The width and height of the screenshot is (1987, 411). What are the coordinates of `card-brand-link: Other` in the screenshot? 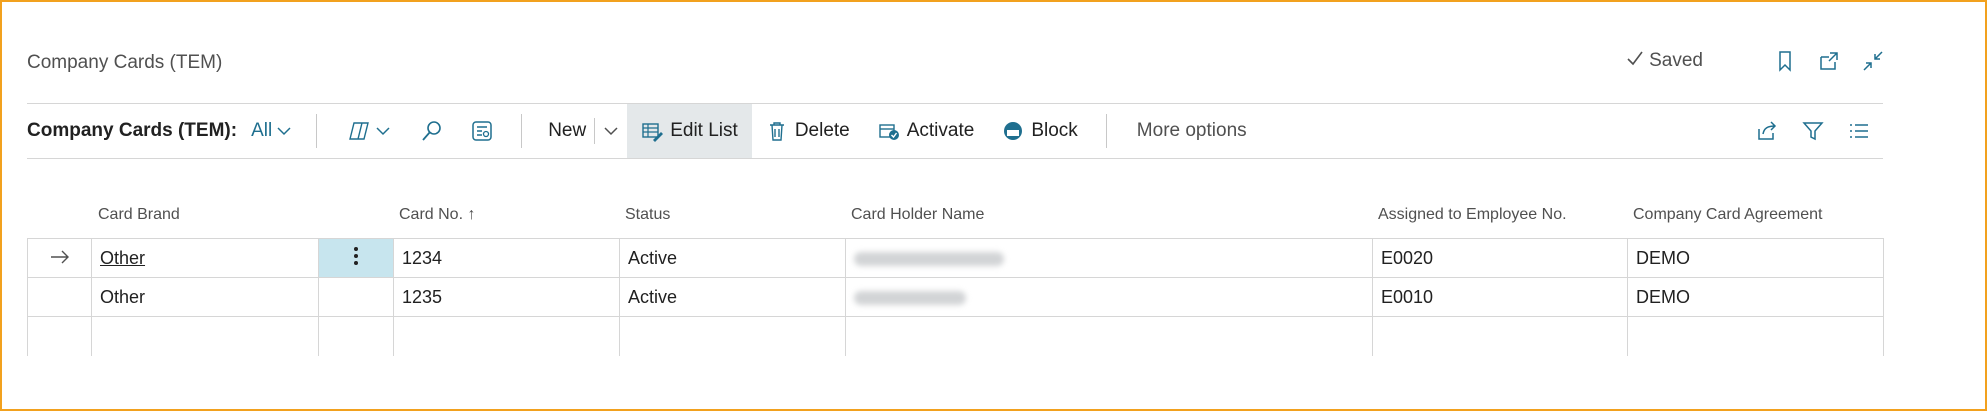 It's located at (122, 258).